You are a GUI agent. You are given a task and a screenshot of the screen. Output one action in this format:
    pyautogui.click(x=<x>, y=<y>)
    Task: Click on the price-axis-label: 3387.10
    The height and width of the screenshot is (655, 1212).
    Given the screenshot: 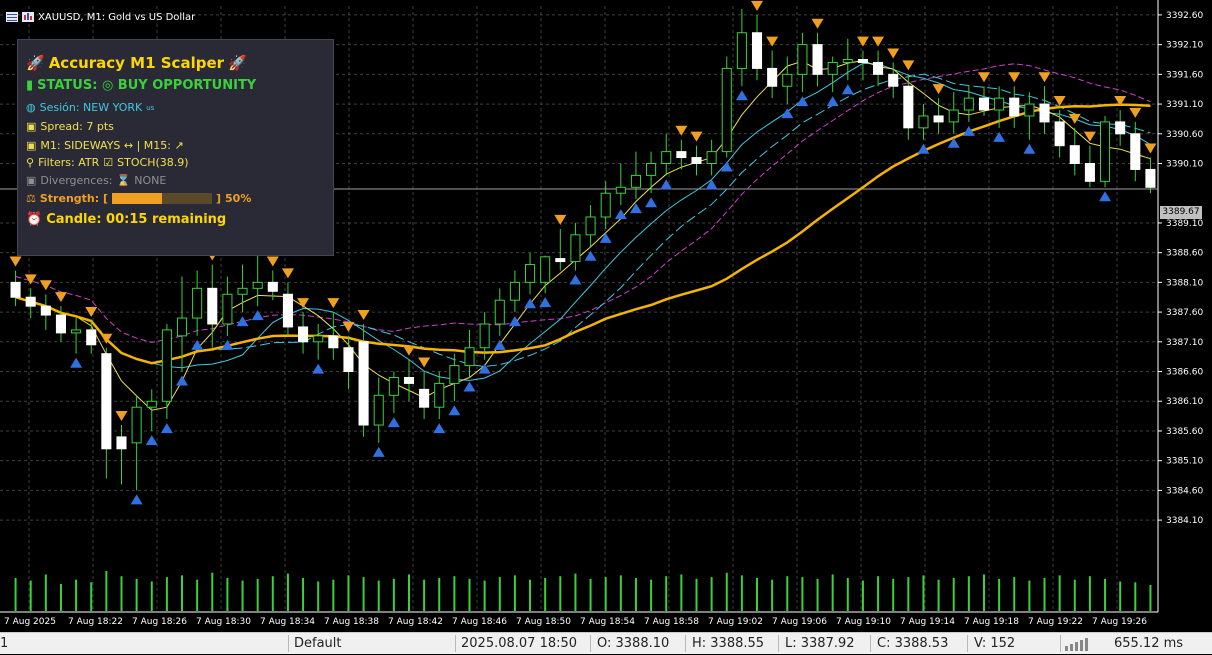 What is the action you would take?
    pyautogui.click(x=1184, y=343)
    